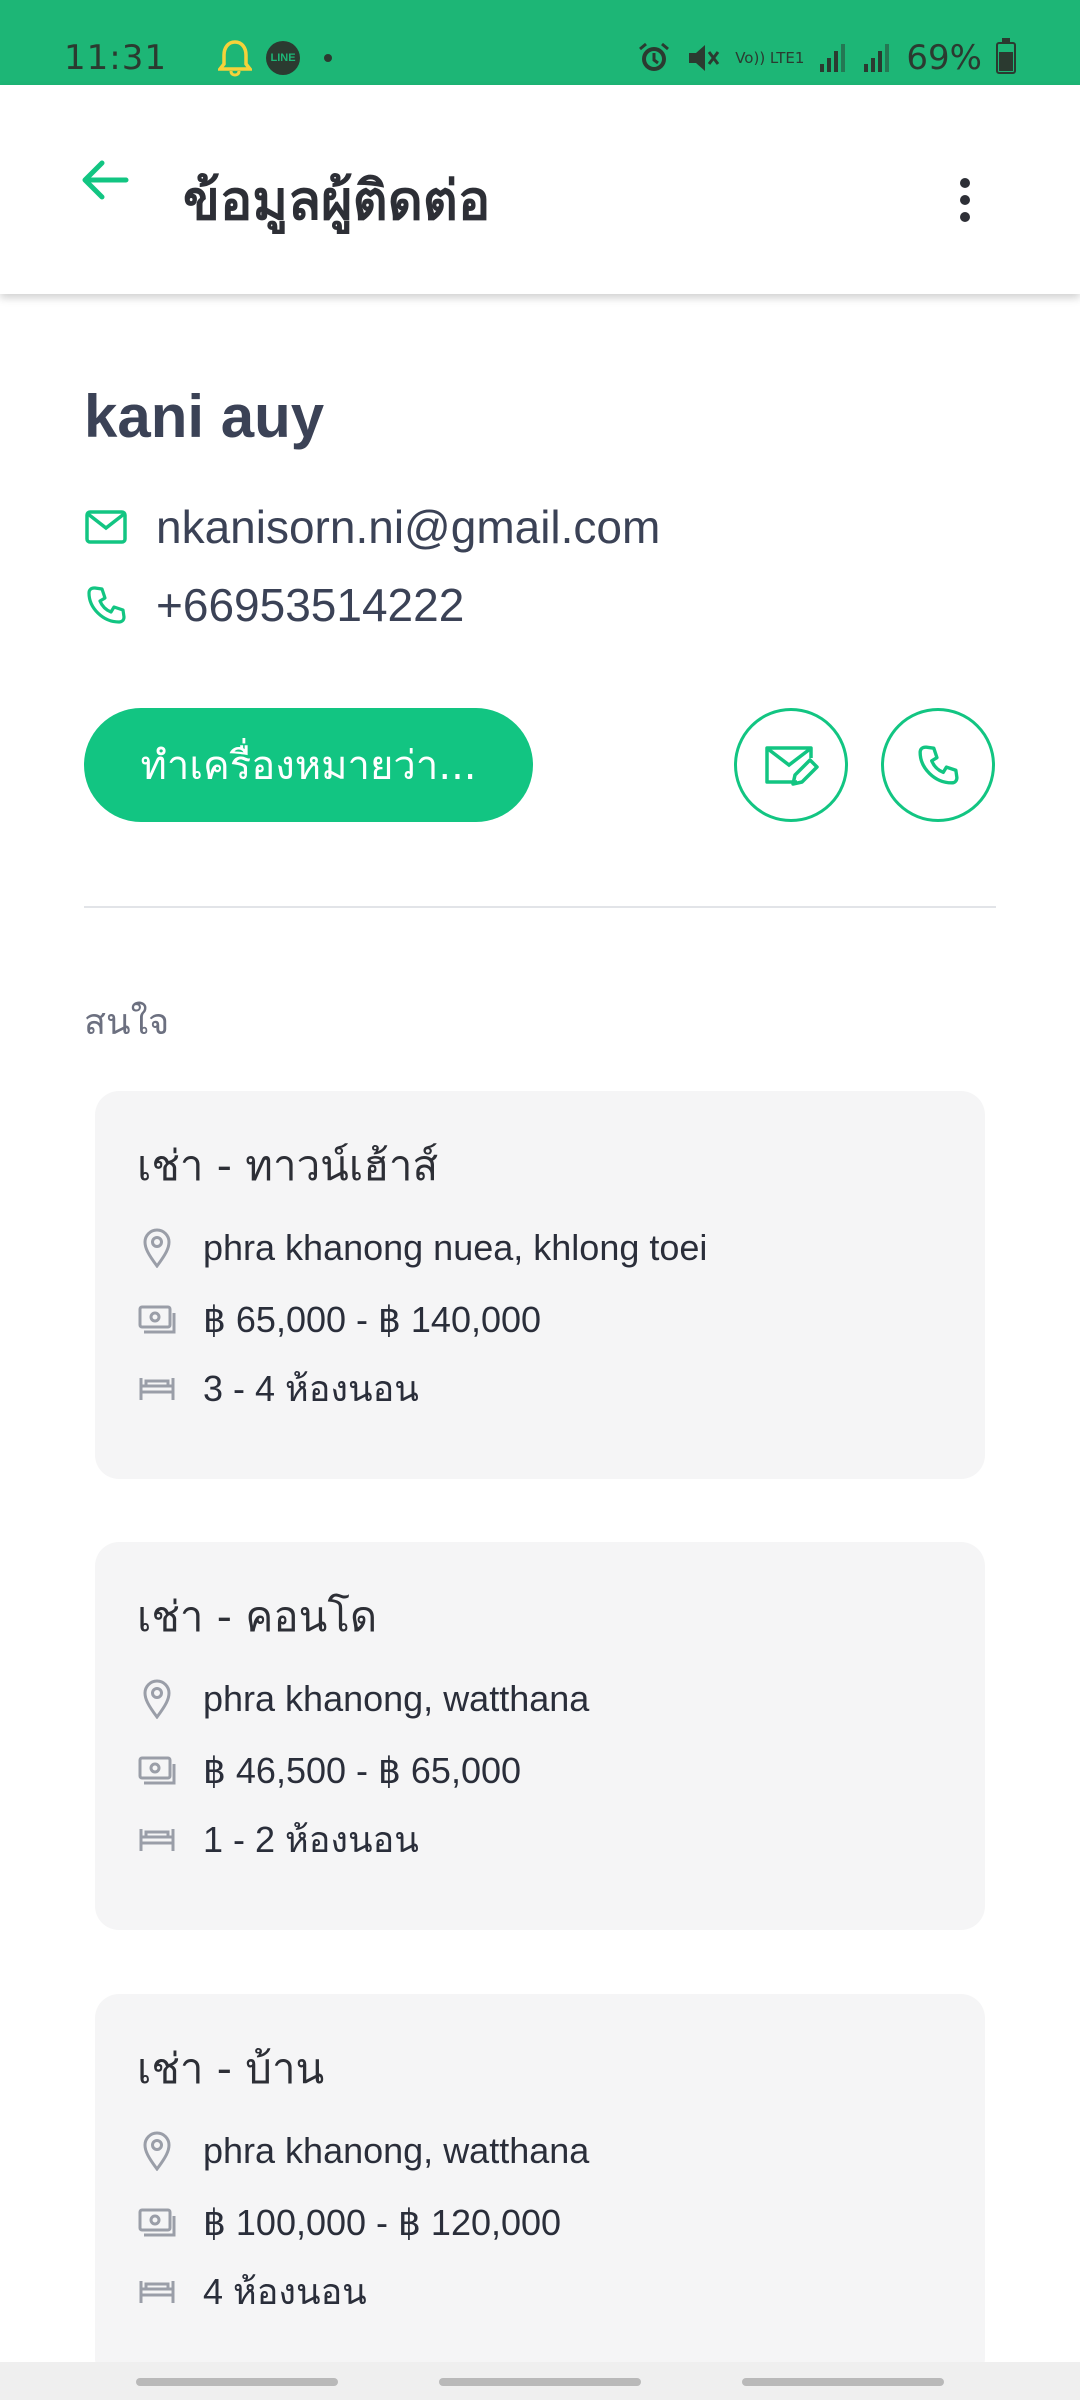  What do you see at coordinates (944, 58) in the screenshot?
I see `battery-percent: 69%` at bounding box center [944, 58].